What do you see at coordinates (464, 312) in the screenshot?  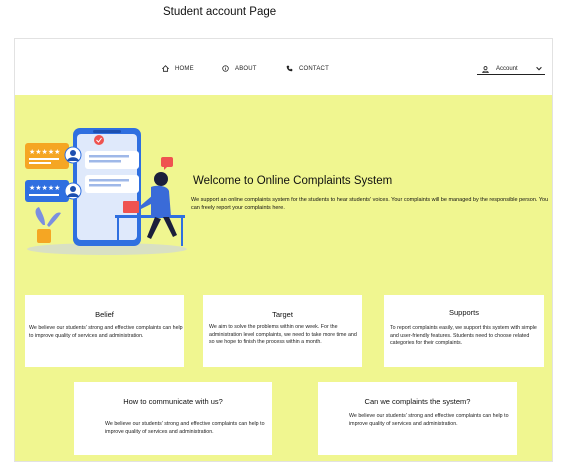 I see `supports-card-title: Supports` at bounding box center [464, 312].